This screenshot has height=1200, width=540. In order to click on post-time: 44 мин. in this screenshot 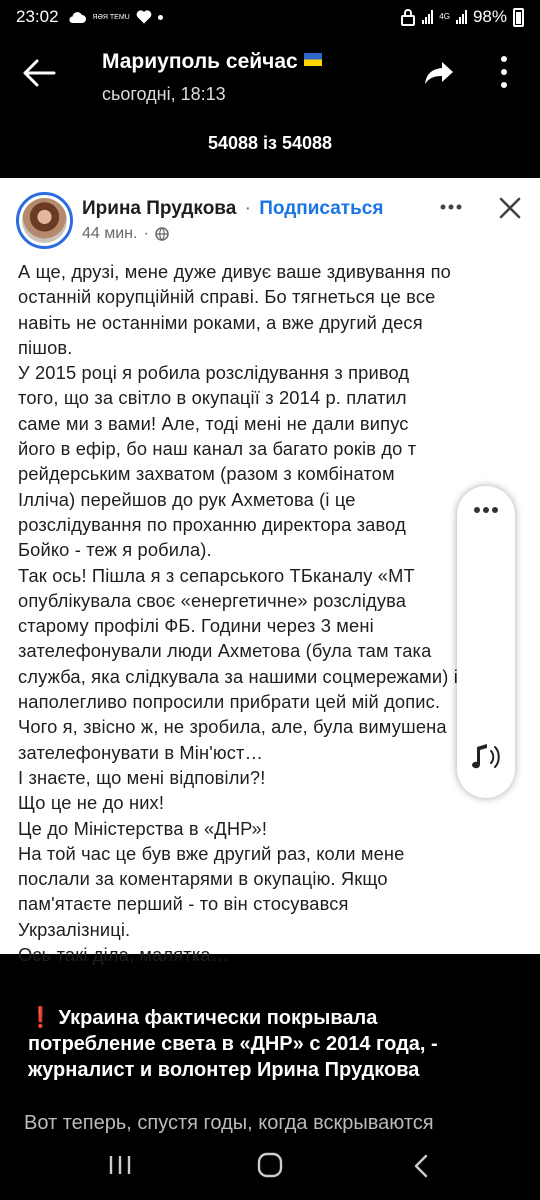, I will do `click(109, 234)`.